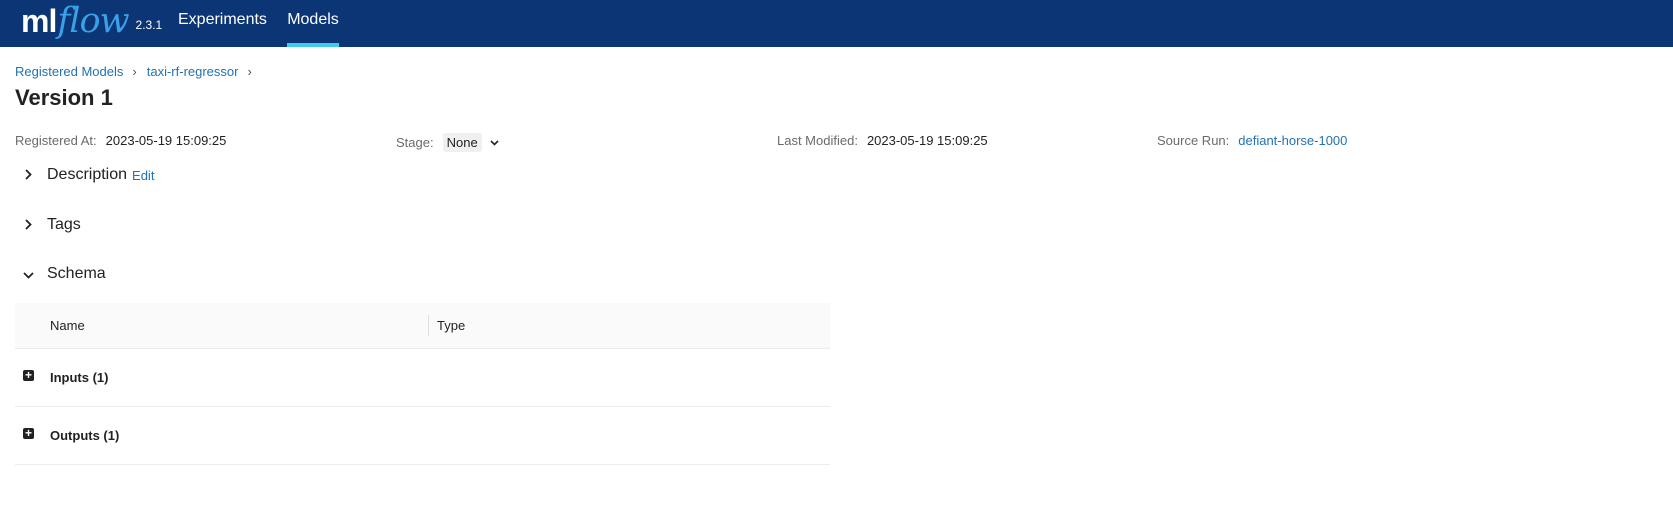 The height and width of the screenshot is (507, 1673). What do you see at coordinates (313, 23) in the screenshot?
I see `nav-models: Models` at bounding box center [313, 23].